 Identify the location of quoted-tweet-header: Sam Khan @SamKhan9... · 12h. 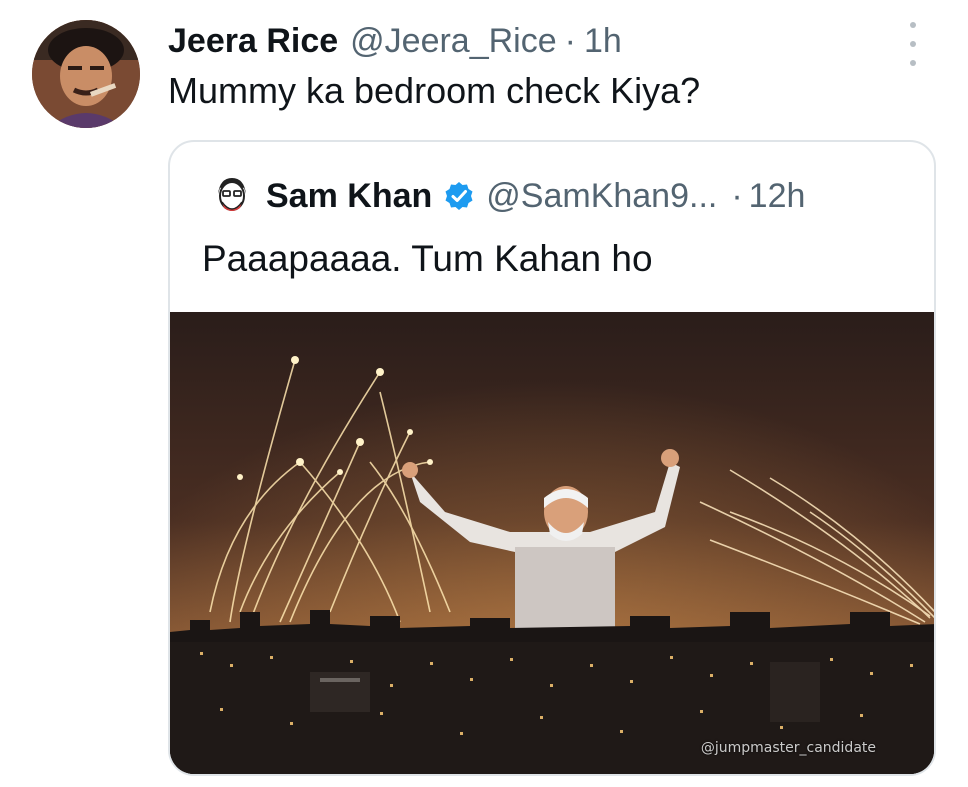
(535, 196).